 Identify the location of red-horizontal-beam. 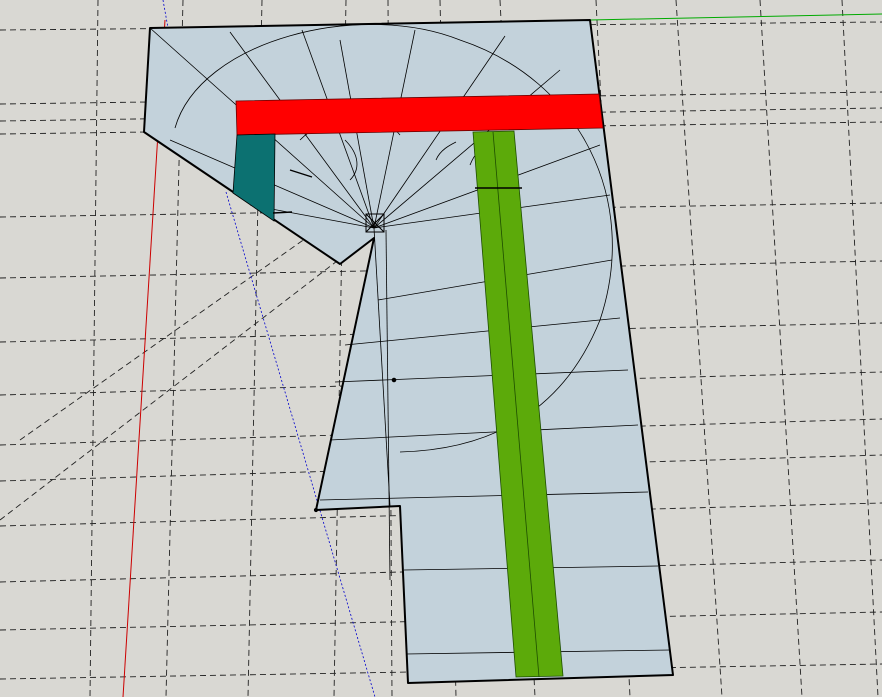
(419, 114).